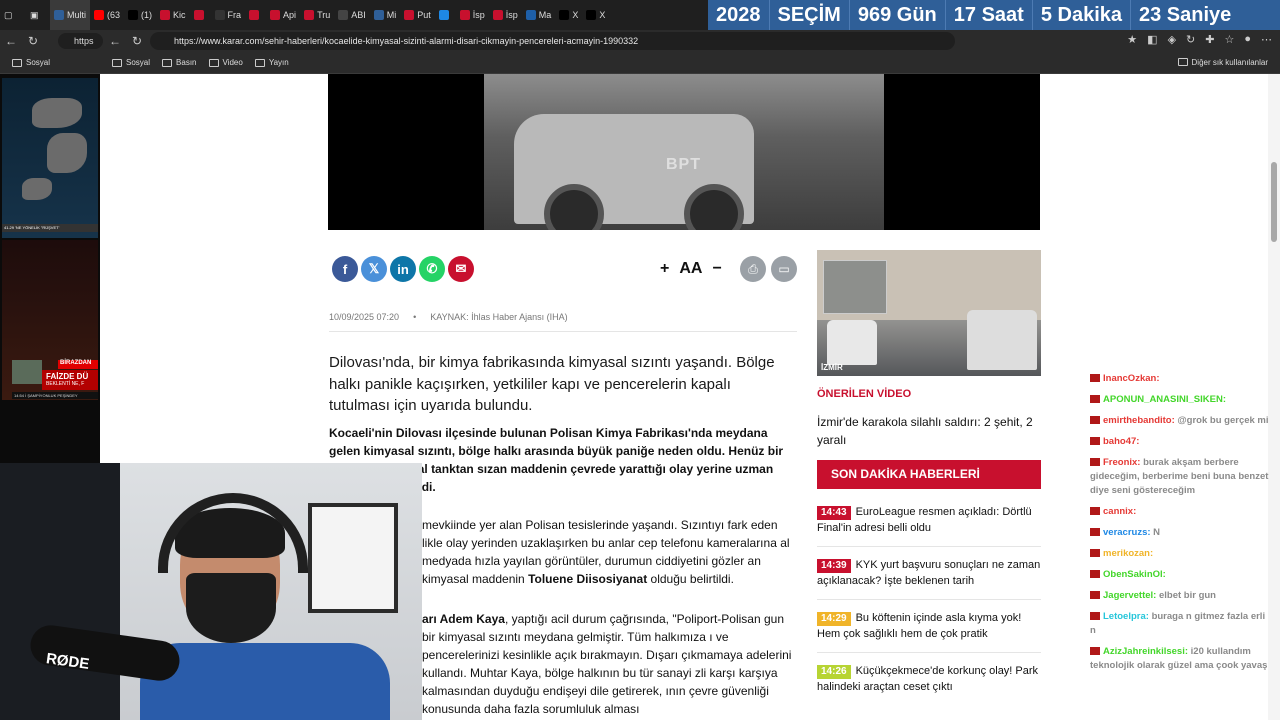  Describe the element at coordinates (33, 41) in the screenshot. I see `reload-icon: ↻` at that location.